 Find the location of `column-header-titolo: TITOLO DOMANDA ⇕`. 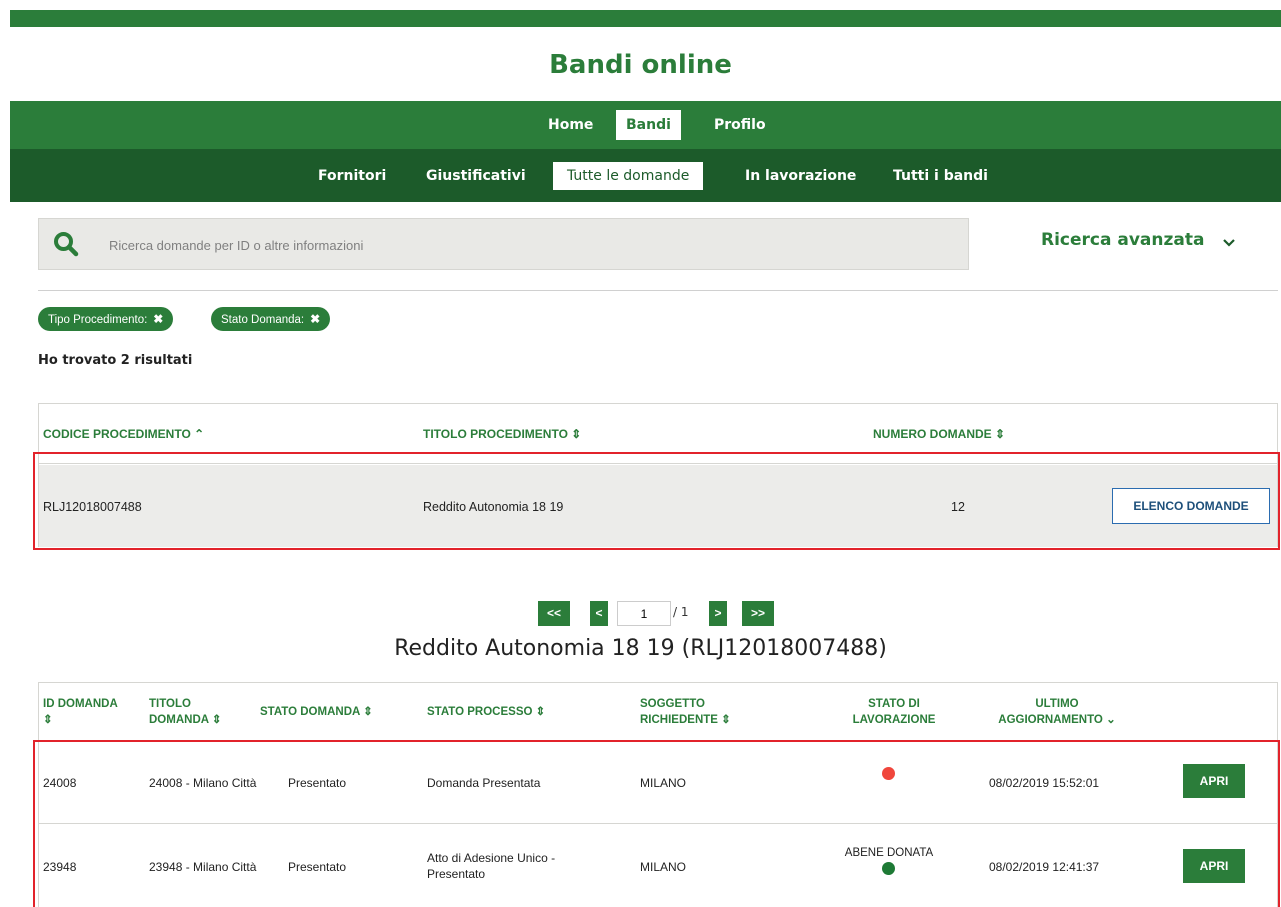

column-header-titolo: TITOLO DOMANDA ⇕ is located at coordinates (191, 712).